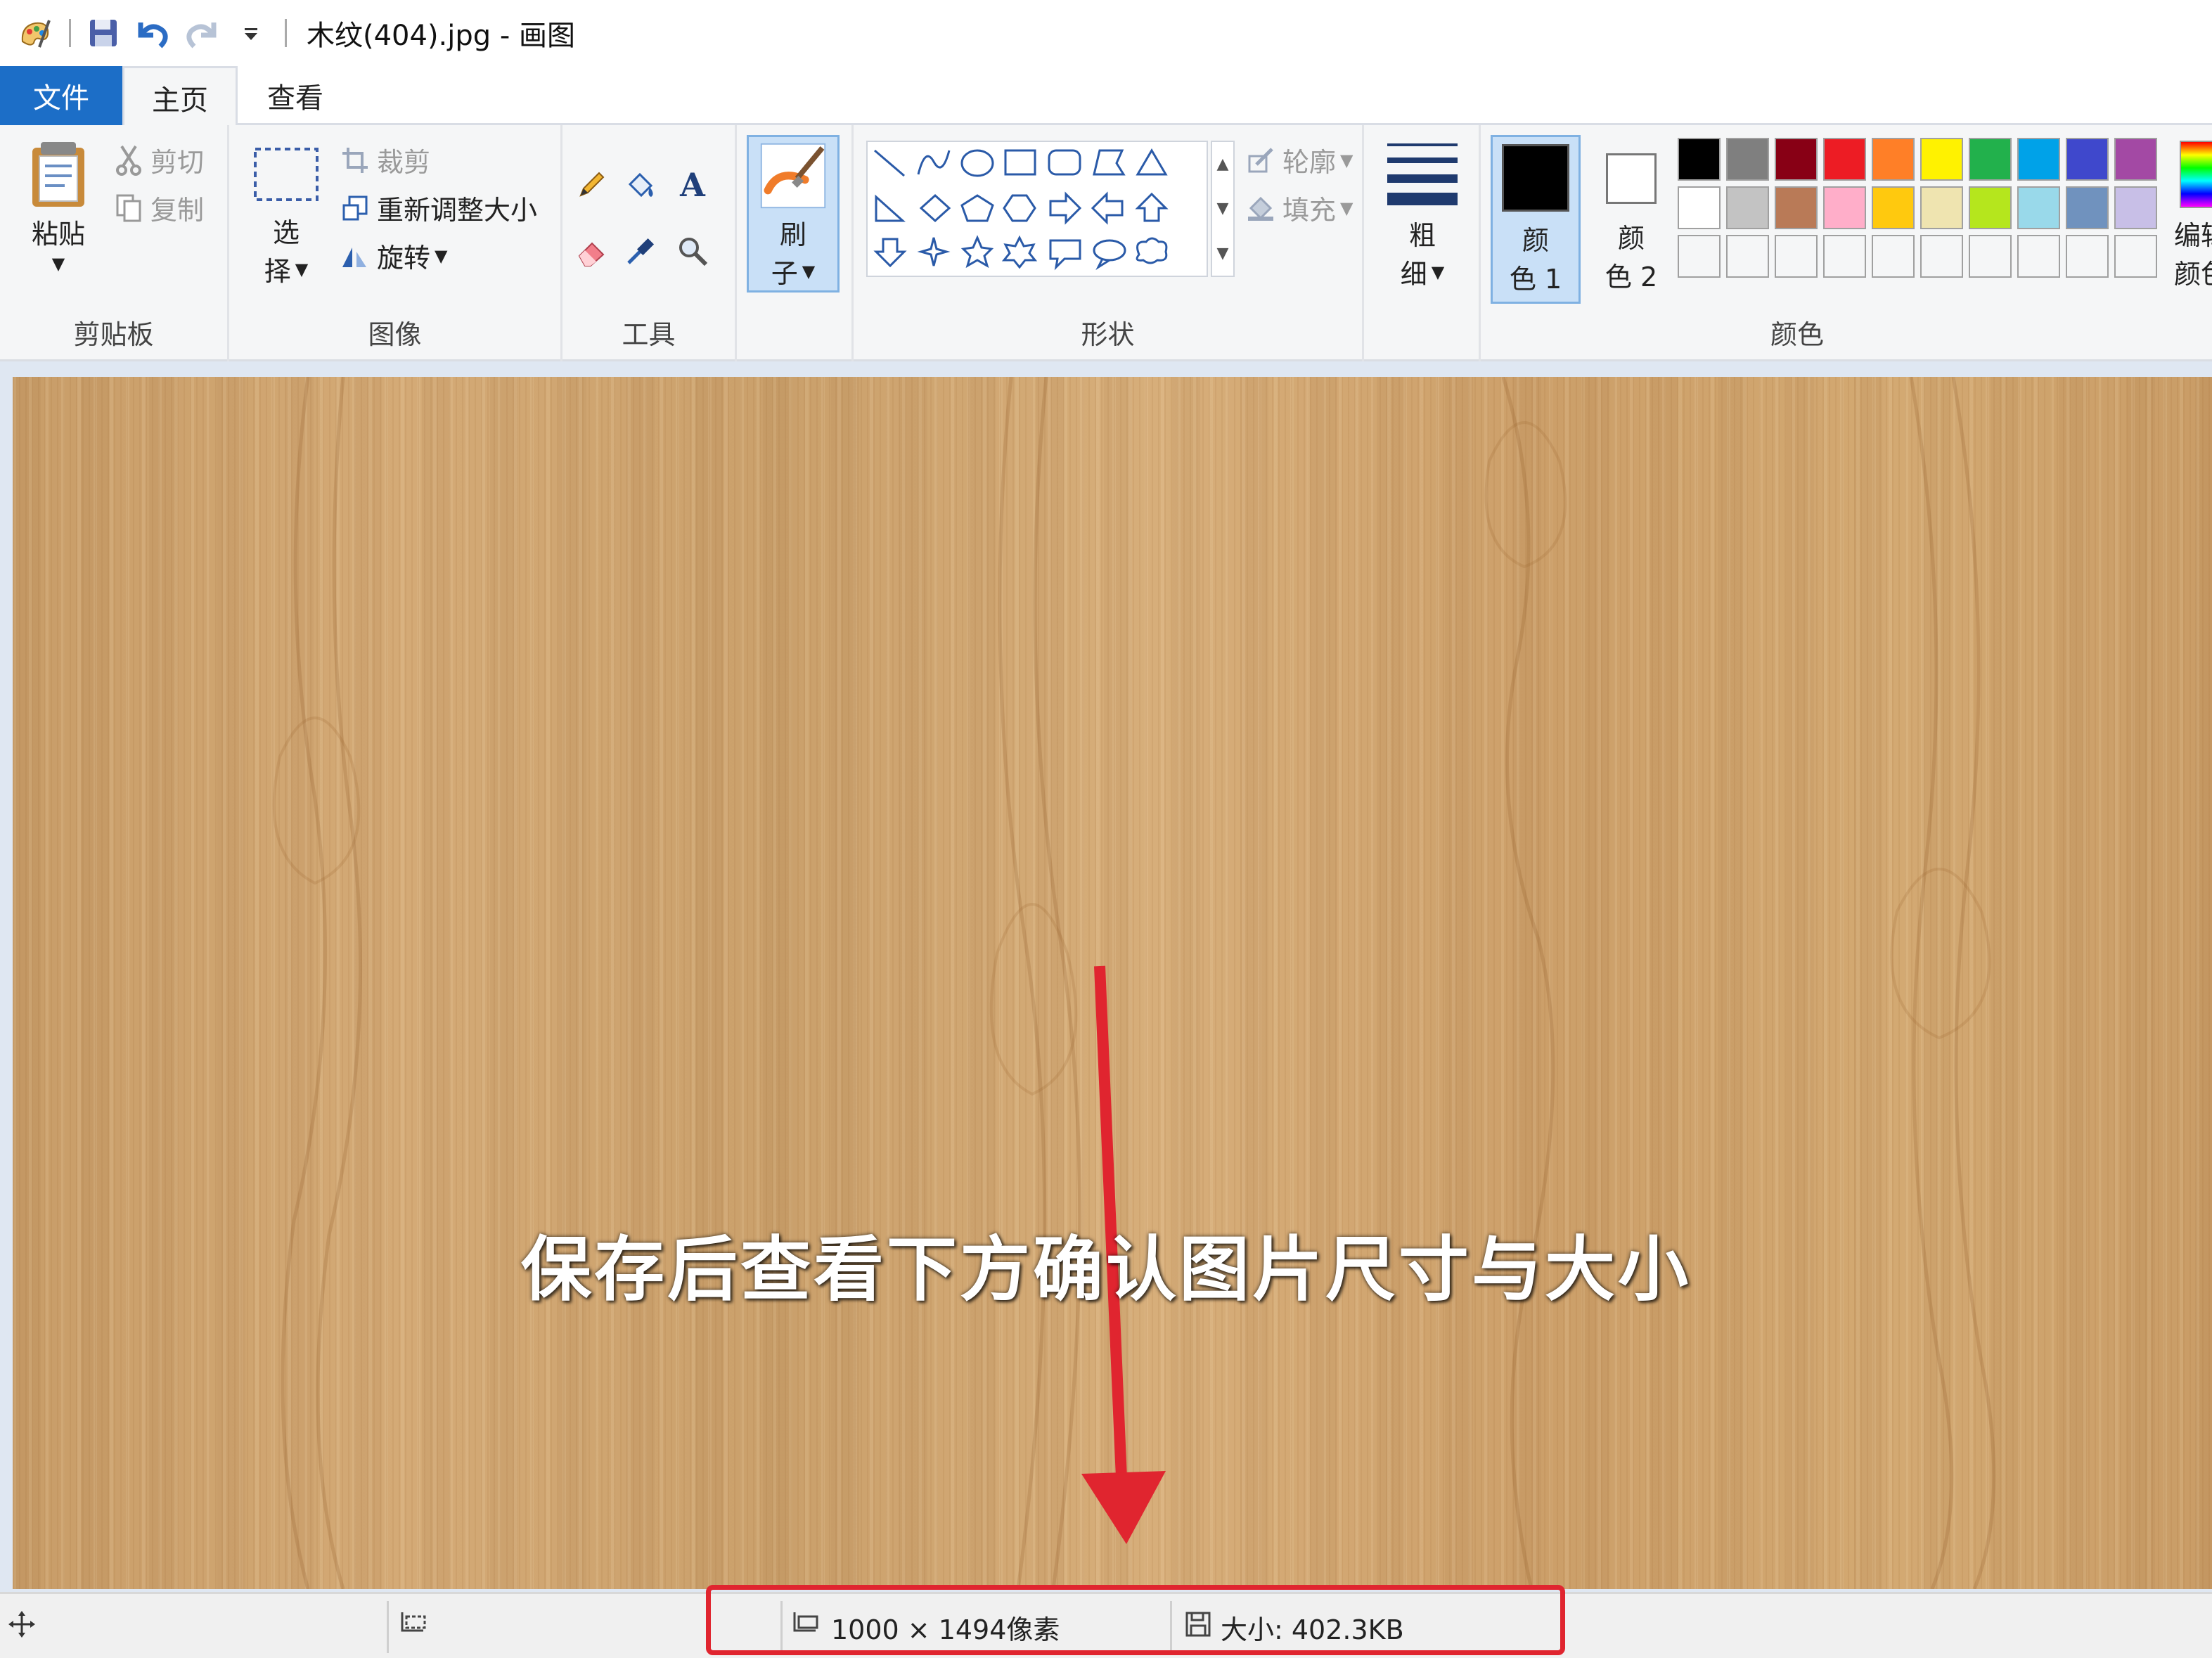 The width and height of the screenshot is (2212, 1658). I want to click on paint-app-icon, so click(35, 33).